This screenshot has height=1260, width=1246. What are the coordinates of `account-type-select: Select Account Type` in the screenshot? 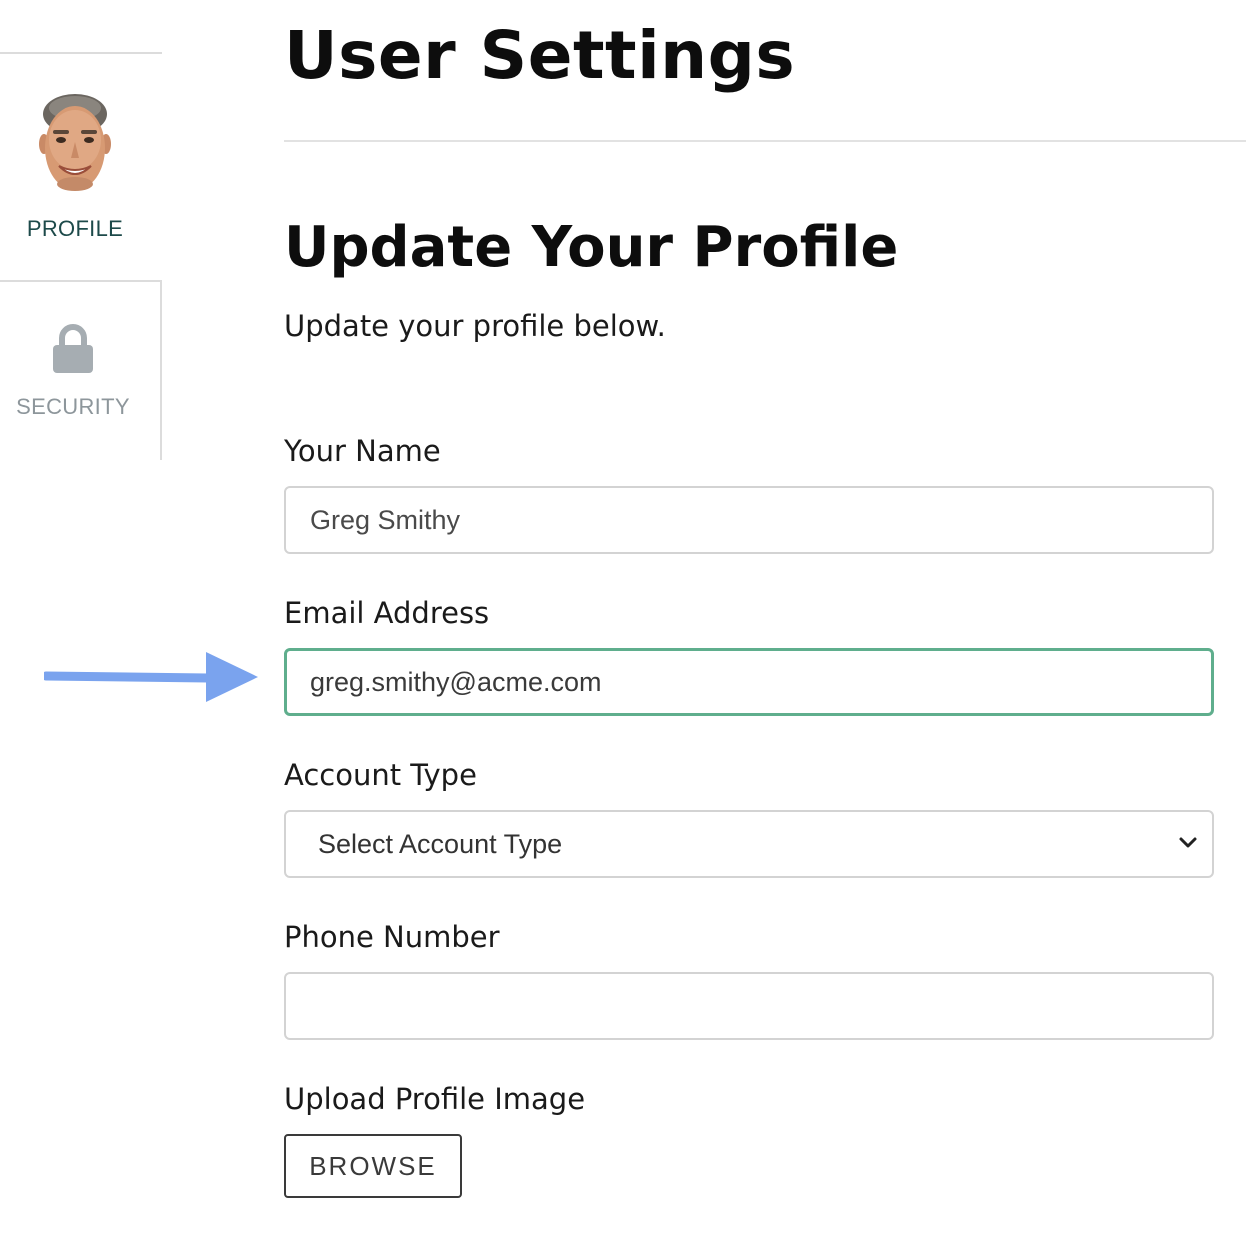 It's located at (749, 844).